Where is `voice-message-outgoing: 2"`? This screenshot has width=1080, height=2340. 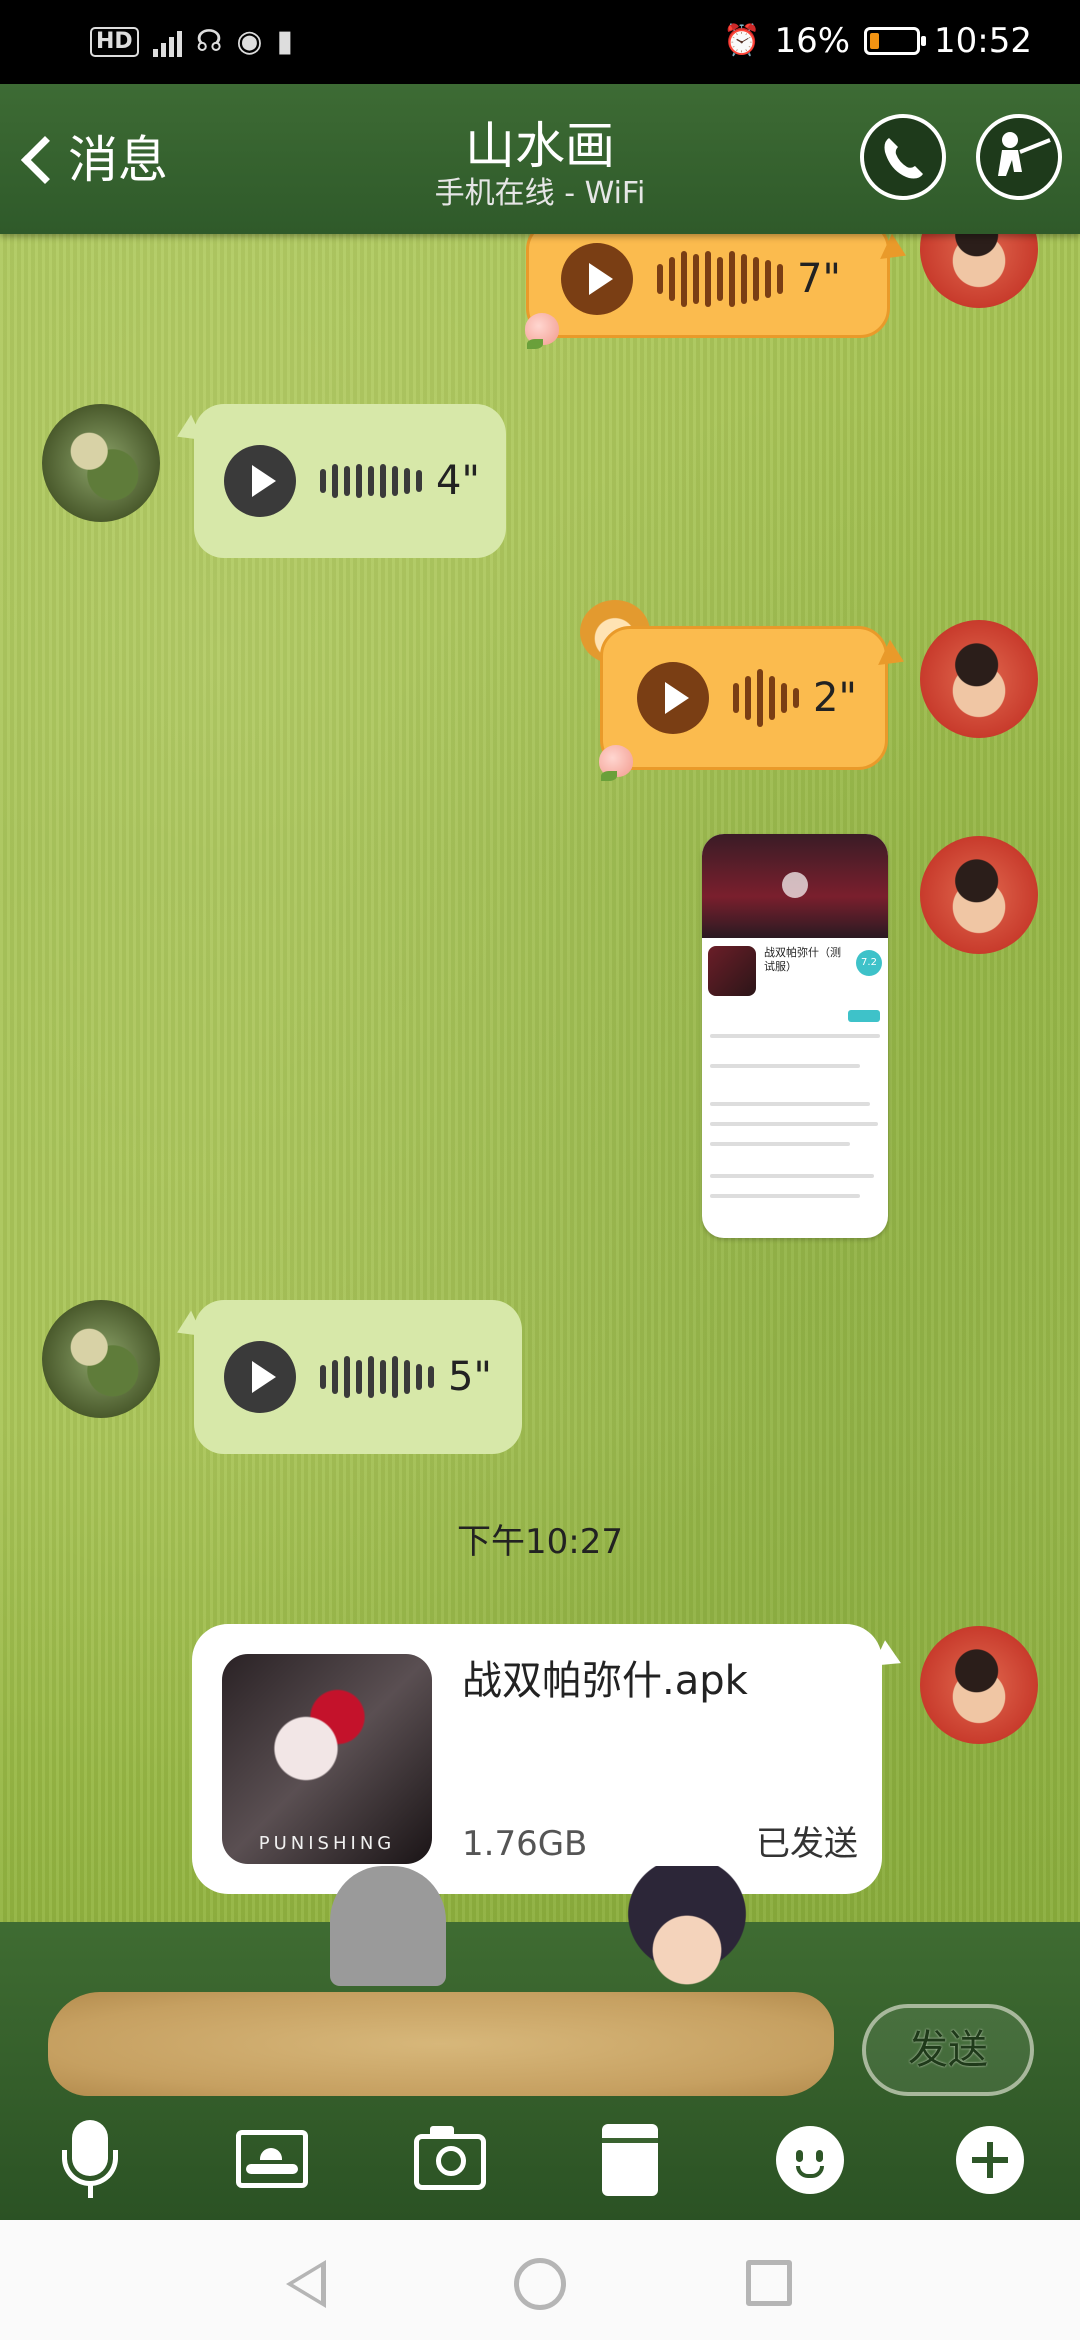 voice-message-outgoing: 2" is located at coordinates (743, 703).